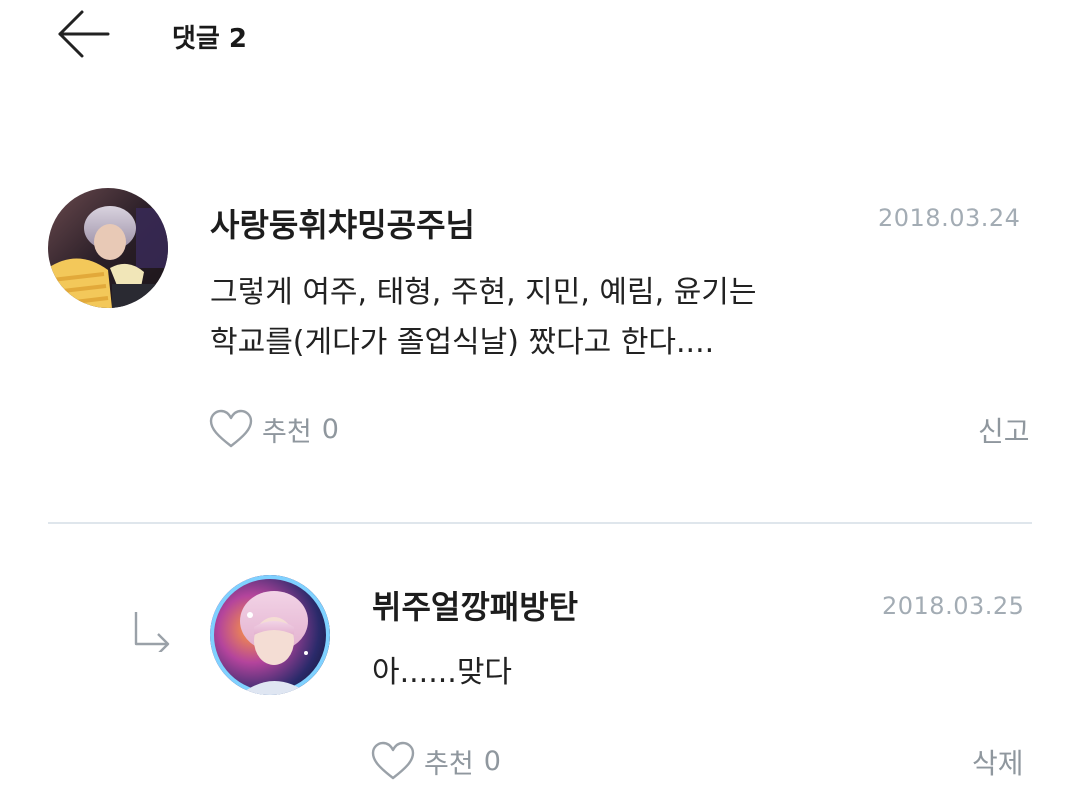 The width and height of the screenshot is (1078, 808). I want to click on comment-date: 2018.03.24, so click(949, 218).